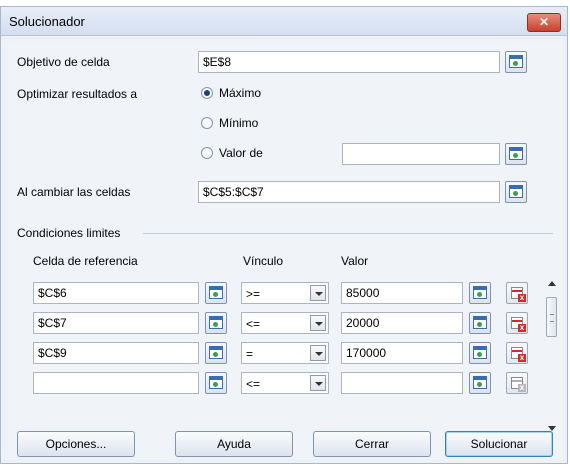  Describe the element at coordinates (349, 62) in the screenshot. I see `objective-cell-input: $E$8` at that location.